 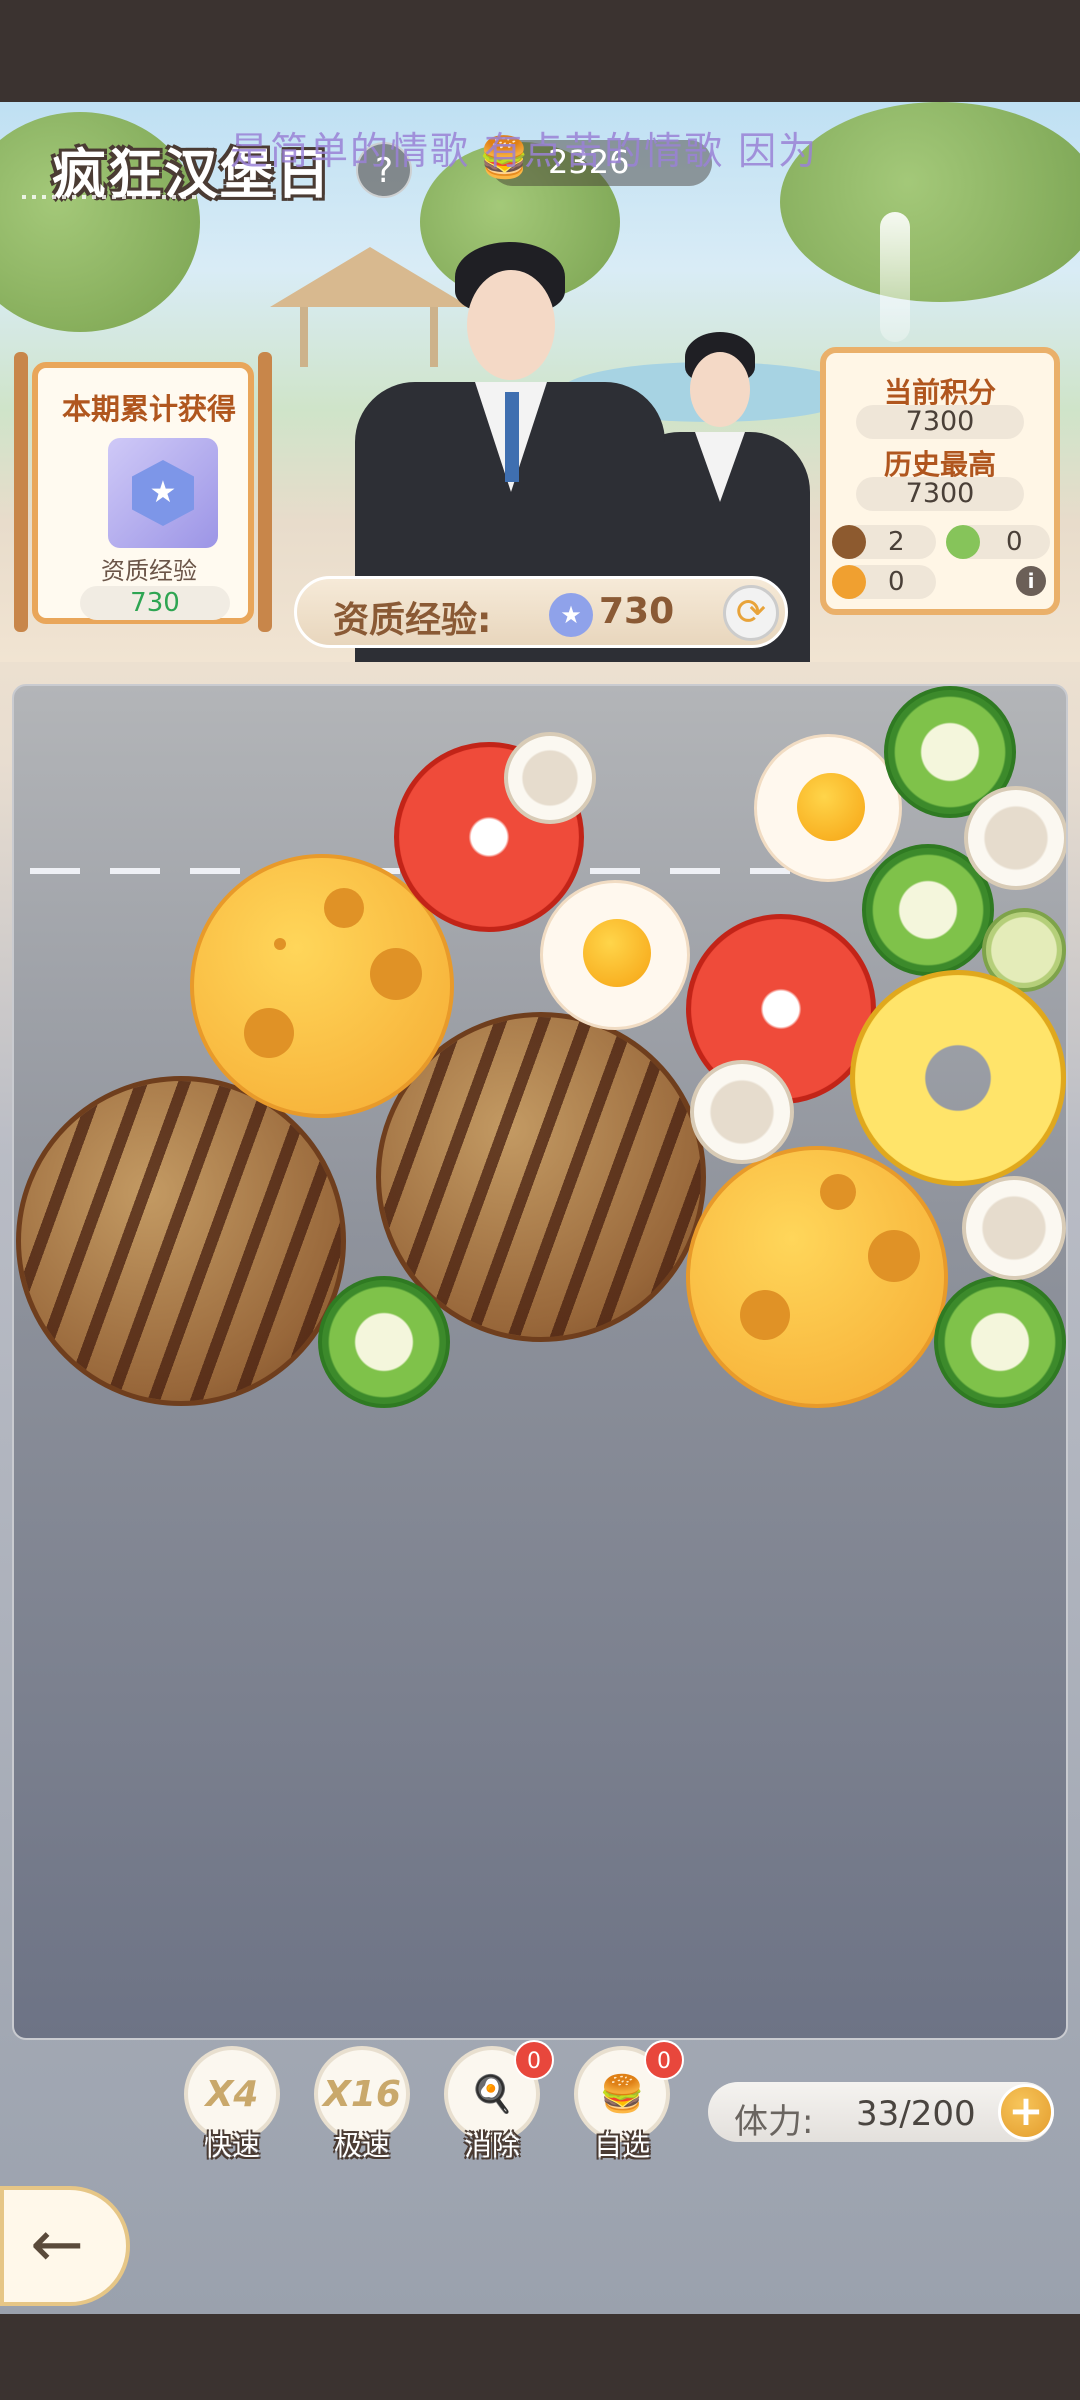 What do you see at coordinates (940, 422) in the screenshot?
I see `current-score-value: 7300` at bounding box center [940, 422].